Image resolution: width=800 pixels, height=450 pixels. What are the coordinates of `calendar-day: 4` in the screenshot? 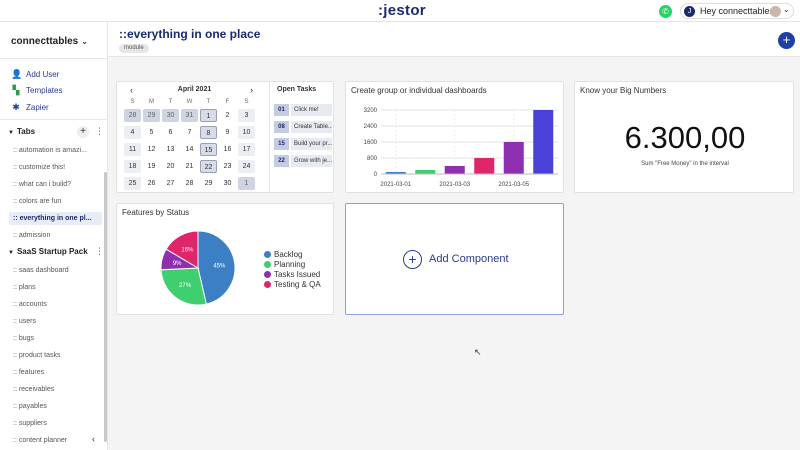 It's located at (132, 132).